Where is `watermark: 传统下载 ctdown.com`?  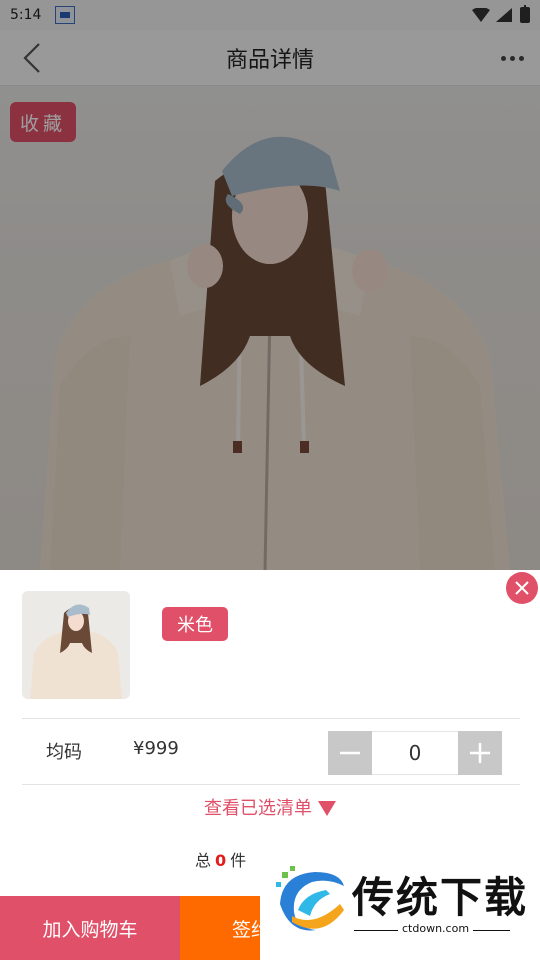 watermark: 传统下载 ctdown.com is located at coordinates (400, 908).